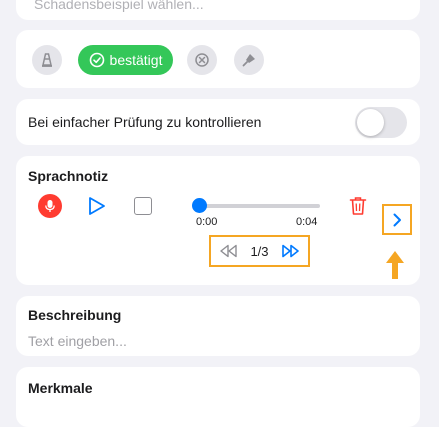 The image size is (439, 427). Describe the element at coordinates (259, 206) in the screenshot. I see `playback-track` at that location.